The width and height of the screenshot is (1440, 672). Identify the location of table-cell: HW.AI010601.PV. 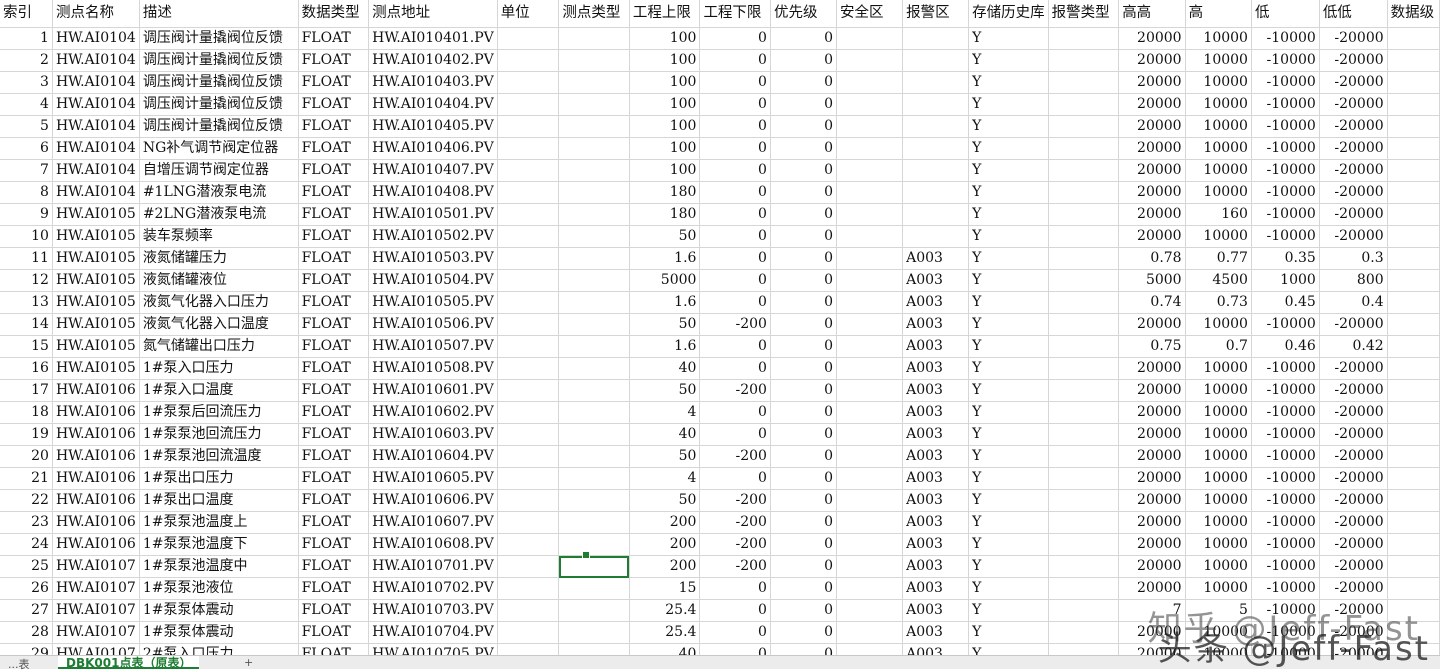
(433, 390).